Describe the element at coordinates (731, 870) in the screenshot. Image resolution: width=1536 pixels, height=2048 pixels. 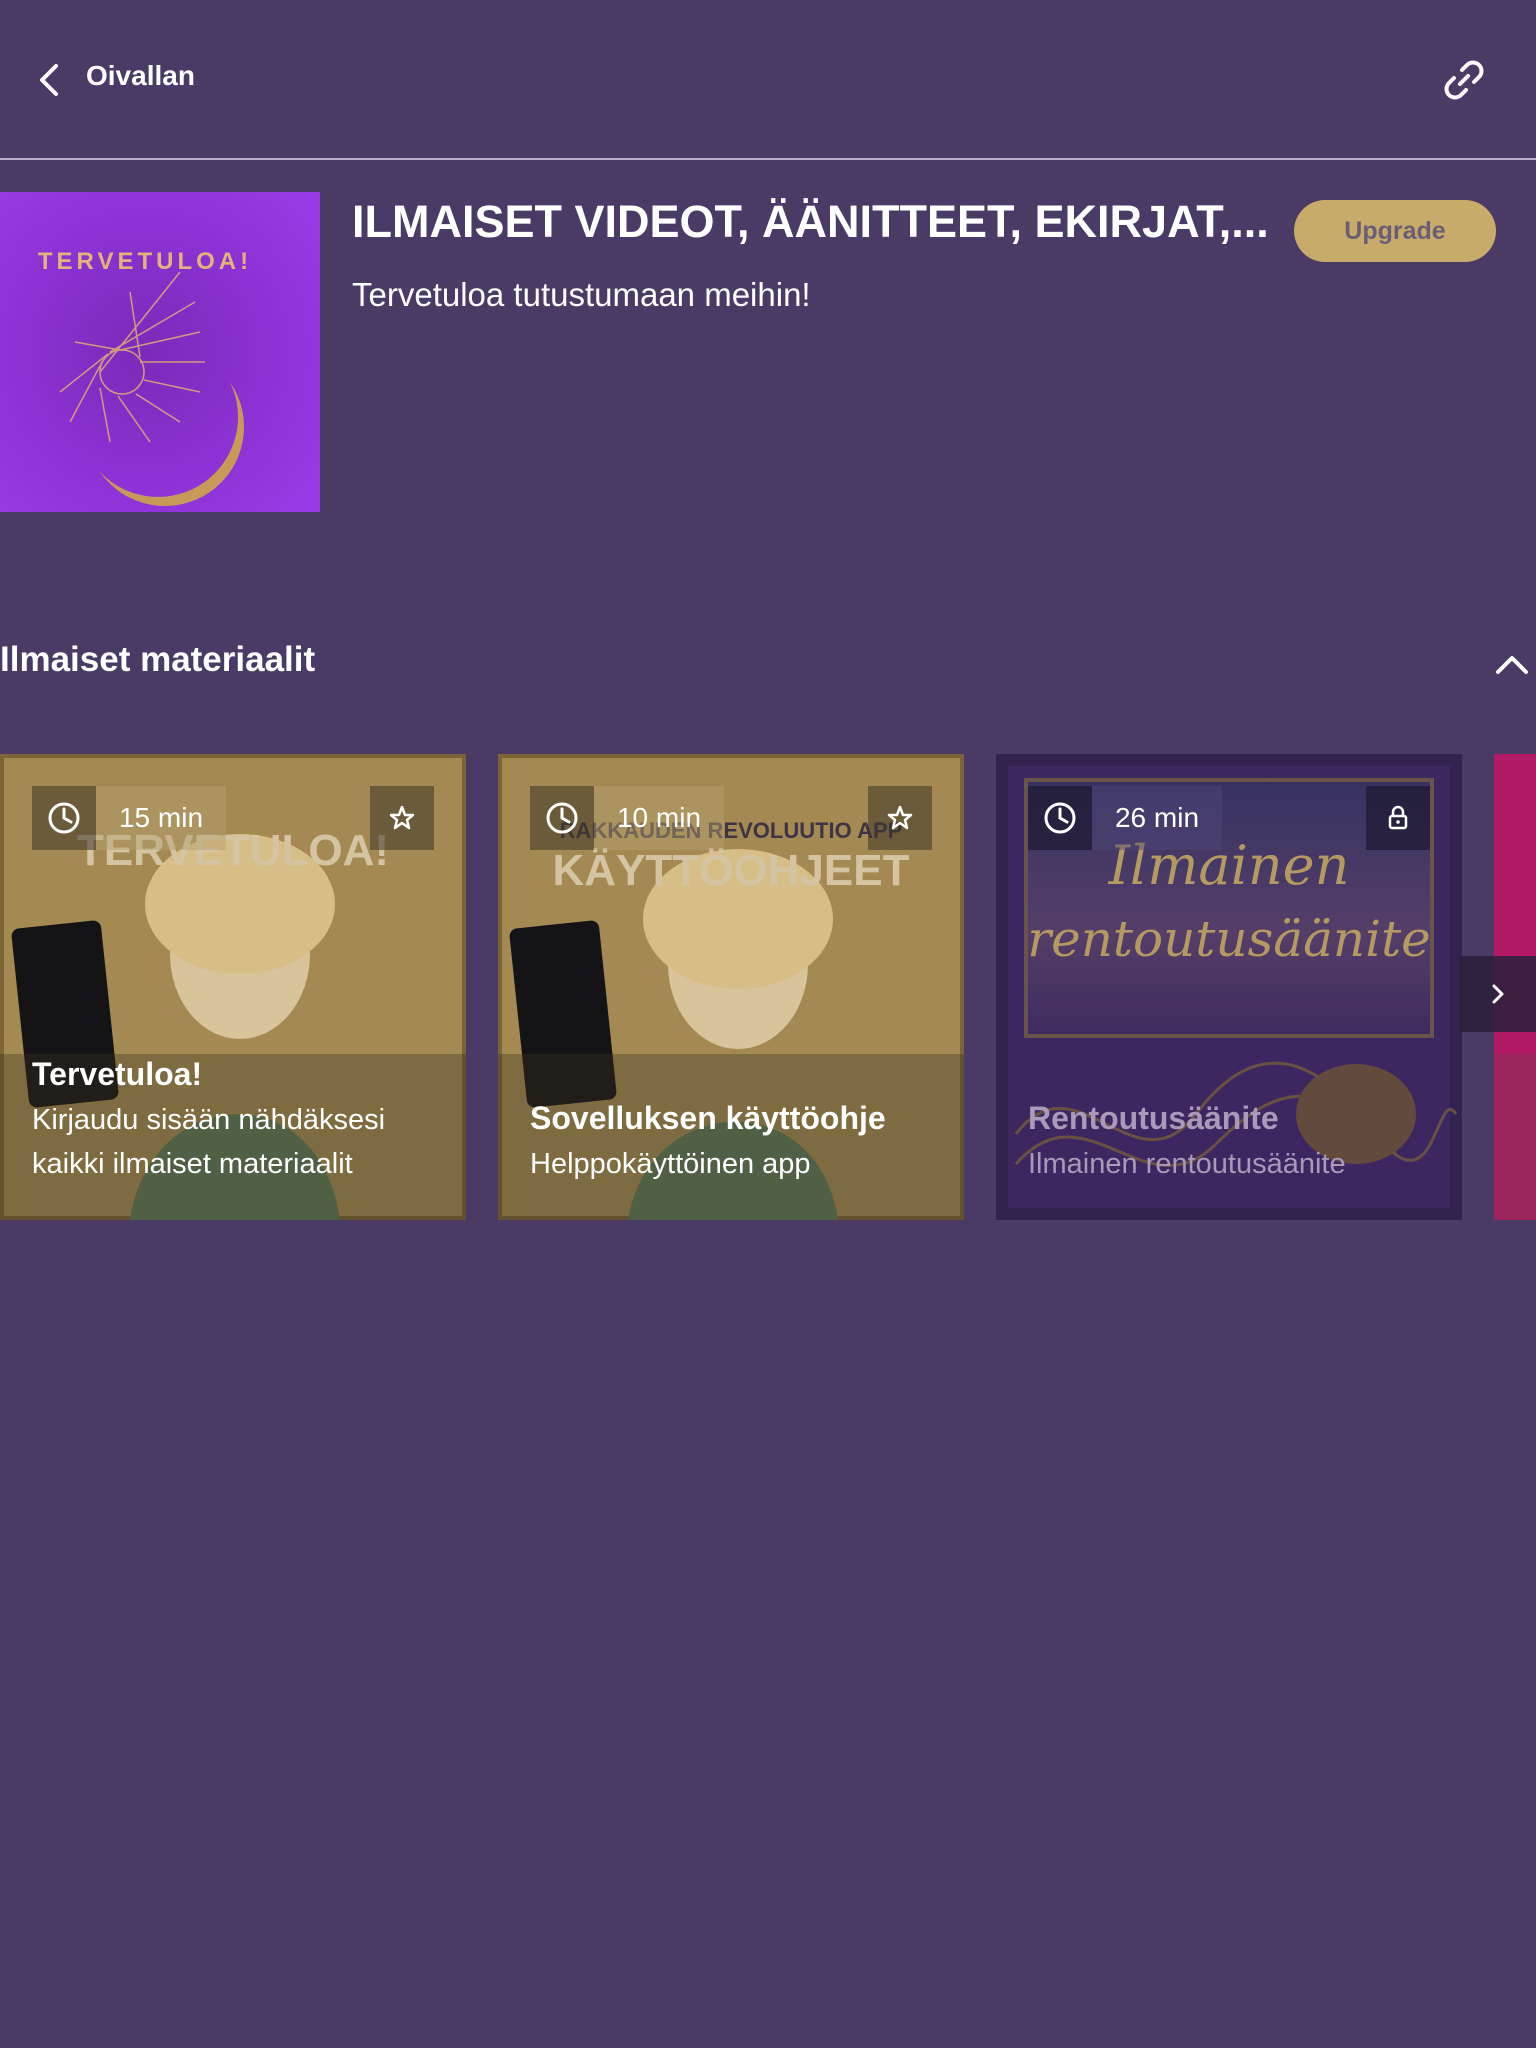
I see `card-thumbnail-text: KÄYTTÖOHJEET` at that location.